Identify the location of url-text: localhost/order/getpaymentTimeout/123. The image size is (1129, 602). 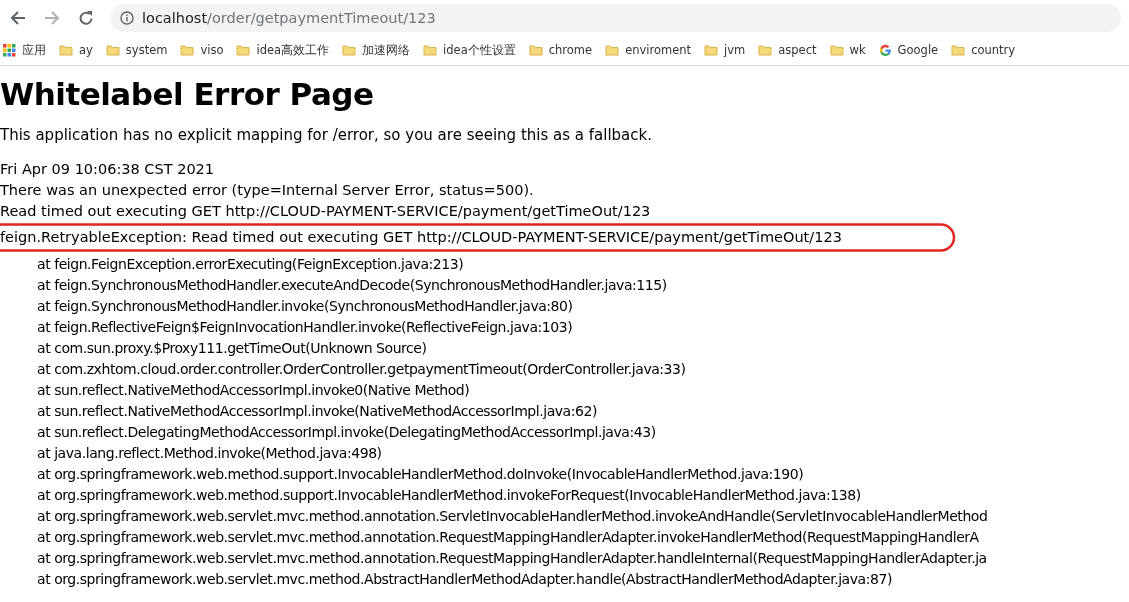
(289, 17).